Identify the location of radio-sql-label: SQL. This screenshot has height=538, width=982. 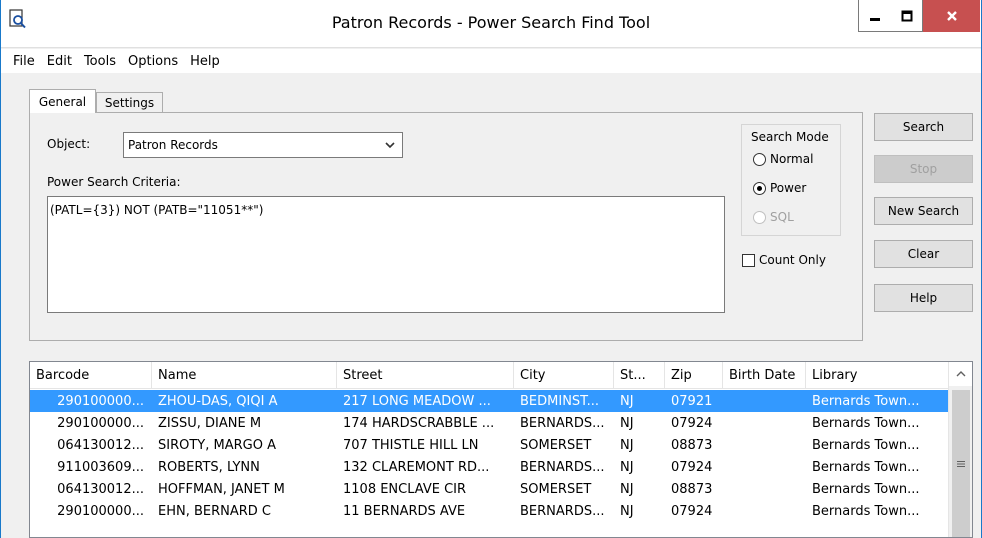
(782, 217).